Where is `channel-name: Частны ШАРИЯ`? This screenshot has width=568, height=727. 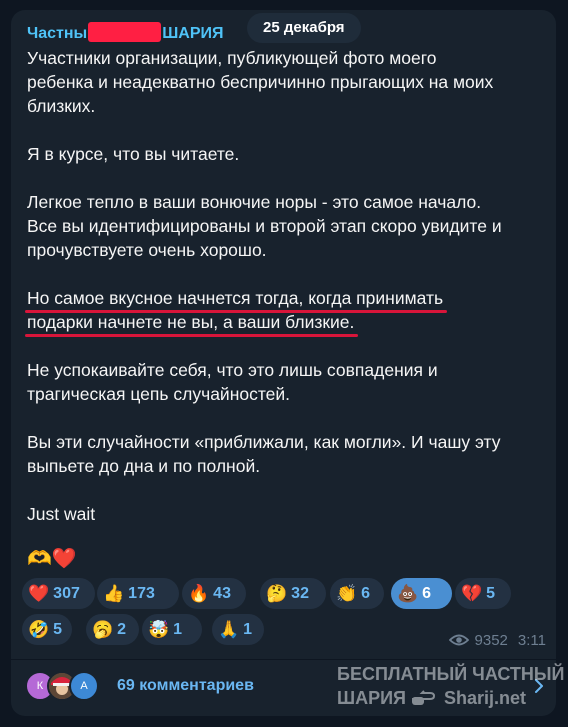 channel-name: Частны ШАРИЯ is located at coordinates (125, 32).